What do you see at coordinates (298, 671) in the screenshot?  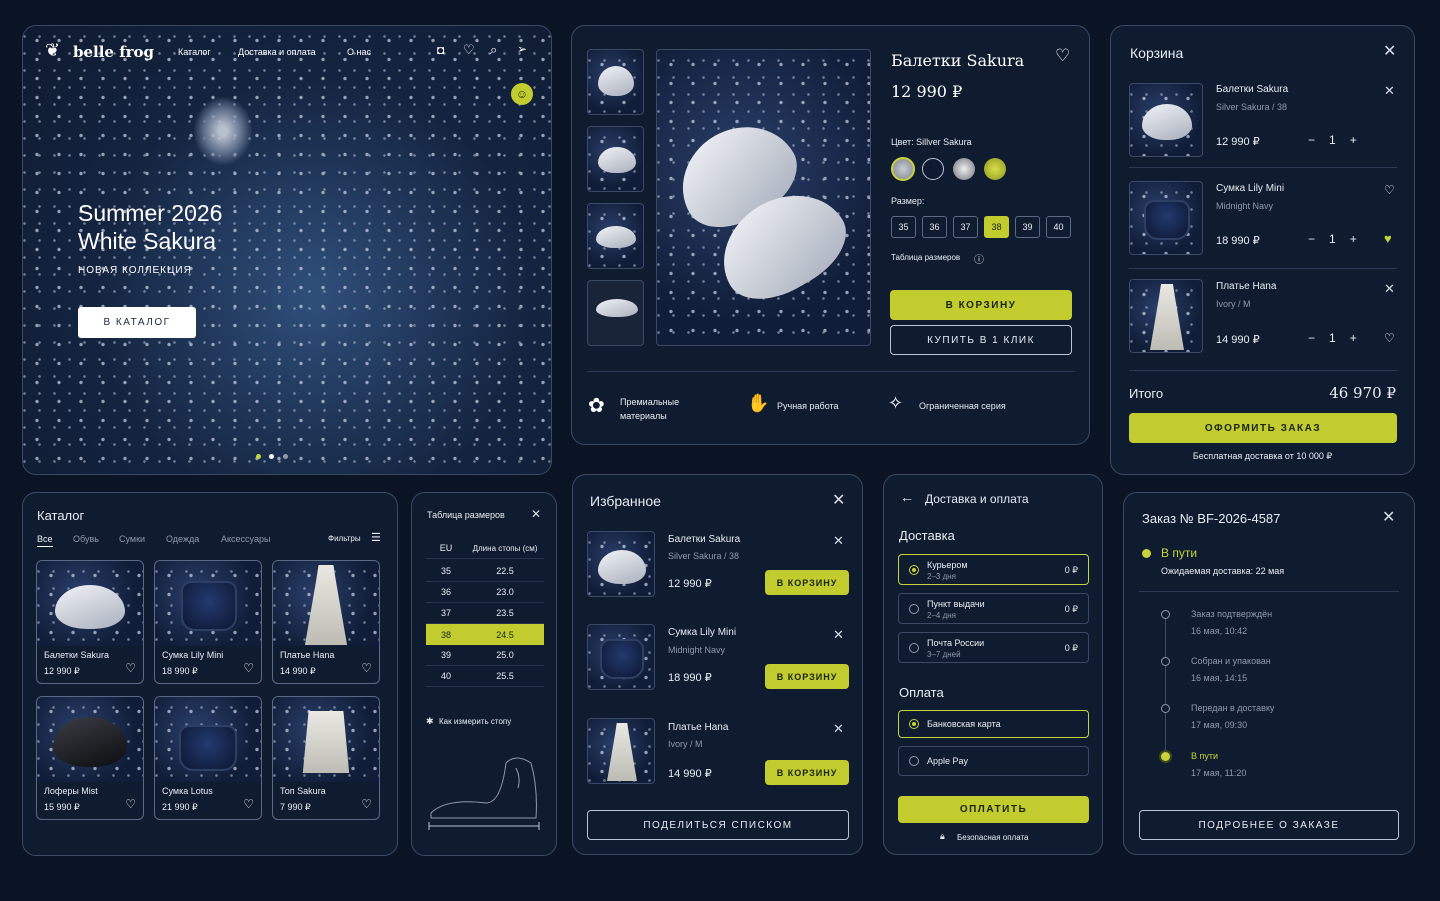 I see `catalog-card-price: 14 990 ₽` at bounding box center [298, 671].